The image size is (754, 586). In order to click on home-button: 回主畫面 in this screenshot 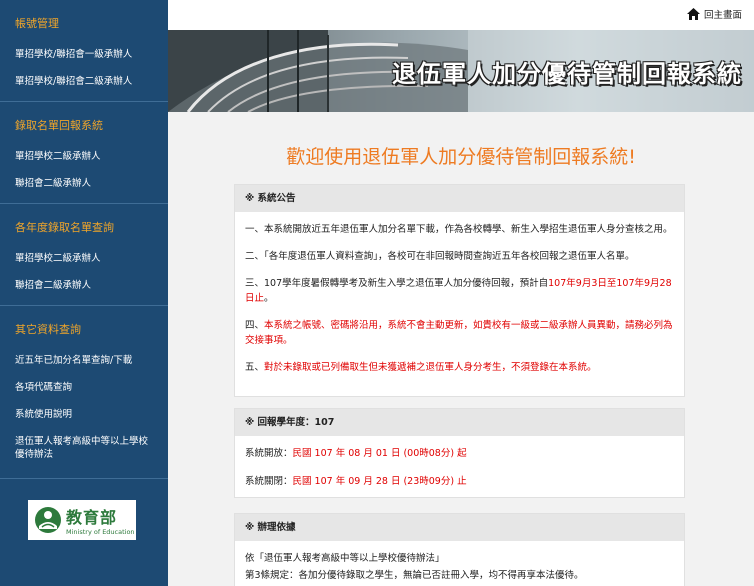, I will do `click(714, 14)`.